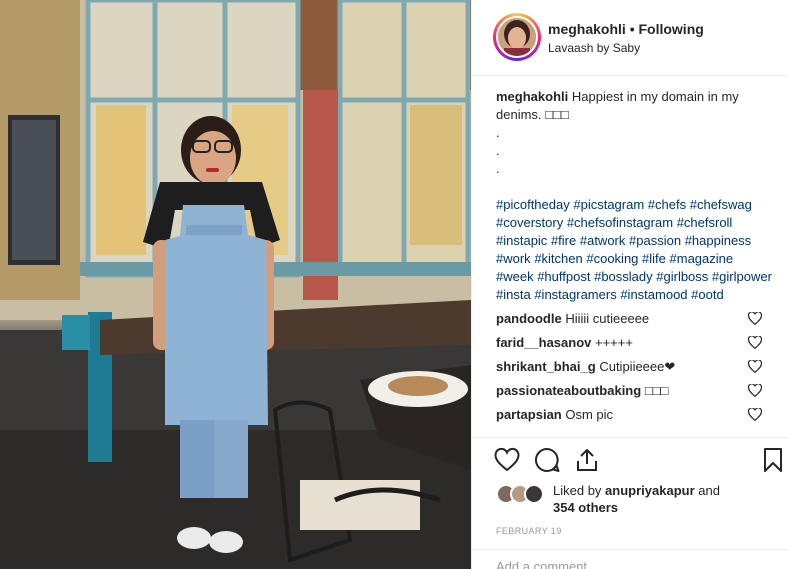  I want to click on hashtag-link: #girlboss, so click(682, 276).